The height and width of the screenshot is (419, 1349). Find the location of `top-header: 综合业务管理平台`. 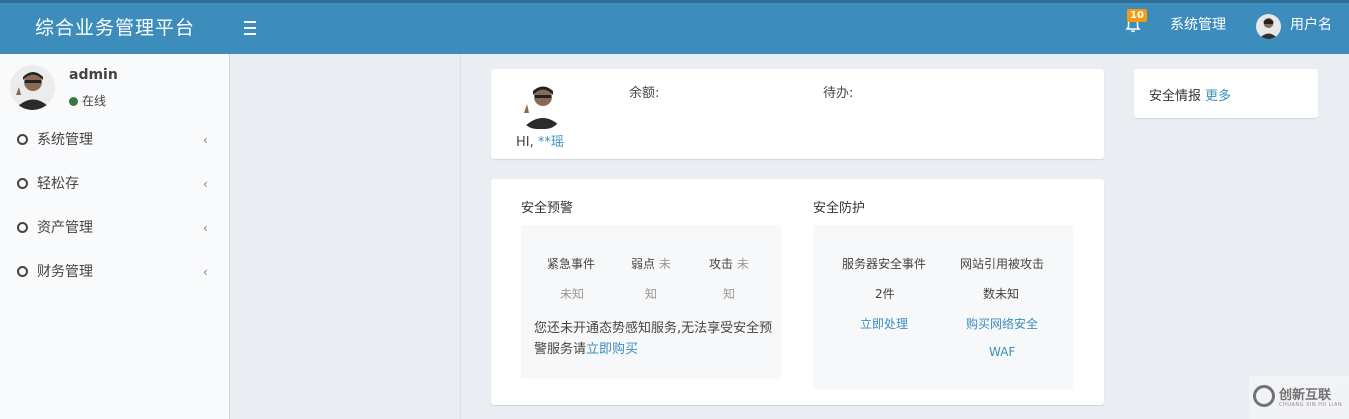

top-header: 综合业务管理平台 is located at coordinates (674, 27).